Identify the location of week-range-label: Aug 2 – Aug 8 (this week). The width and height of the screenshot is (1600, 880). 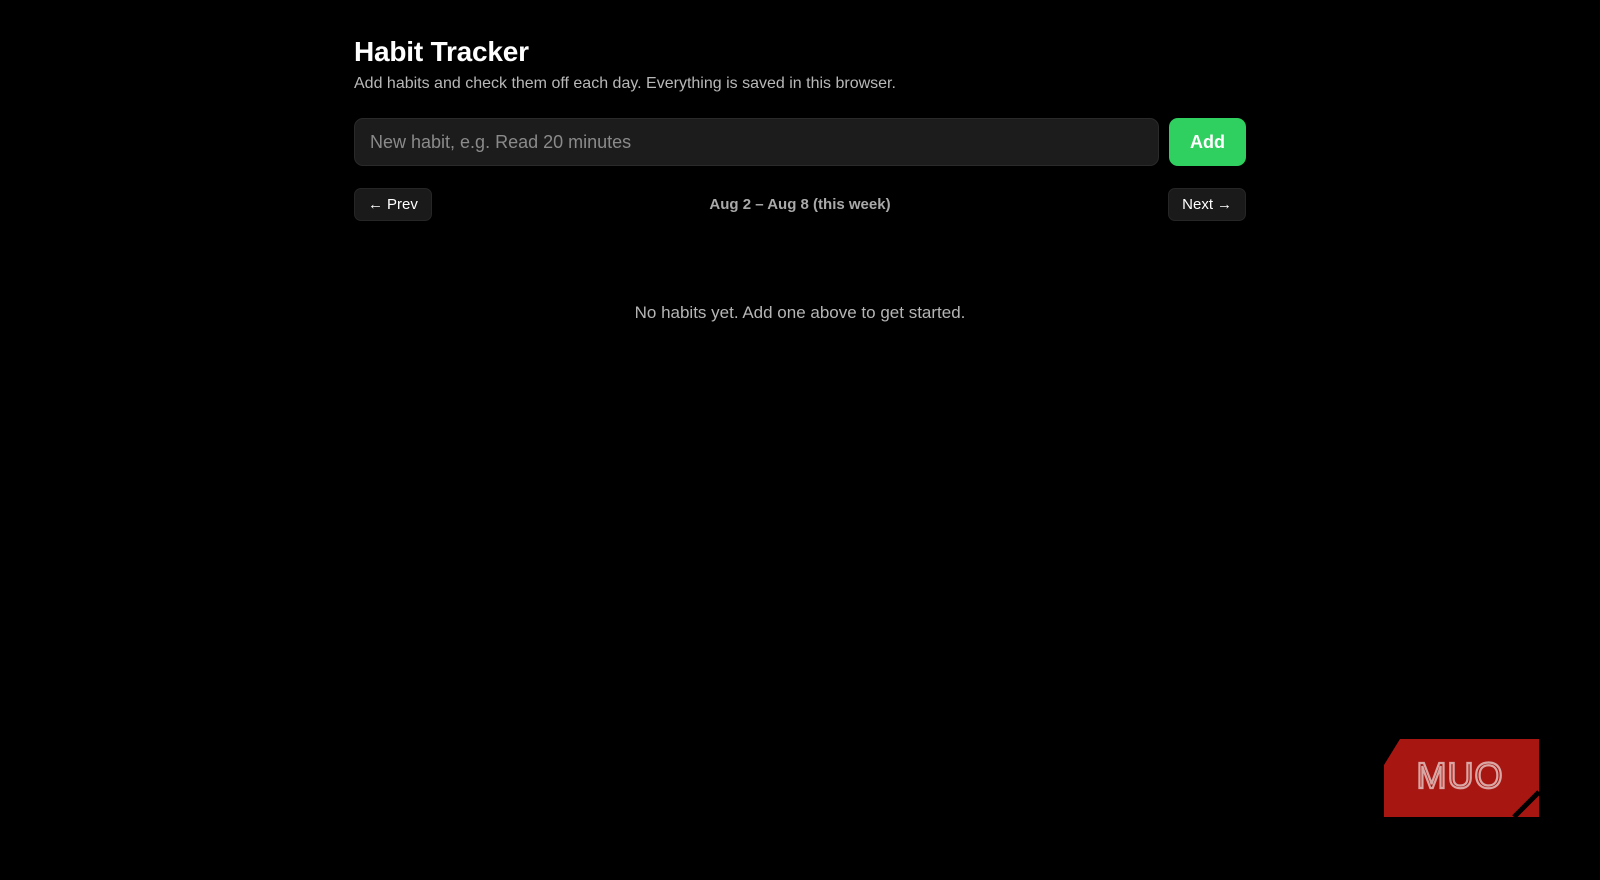
(800, 204).